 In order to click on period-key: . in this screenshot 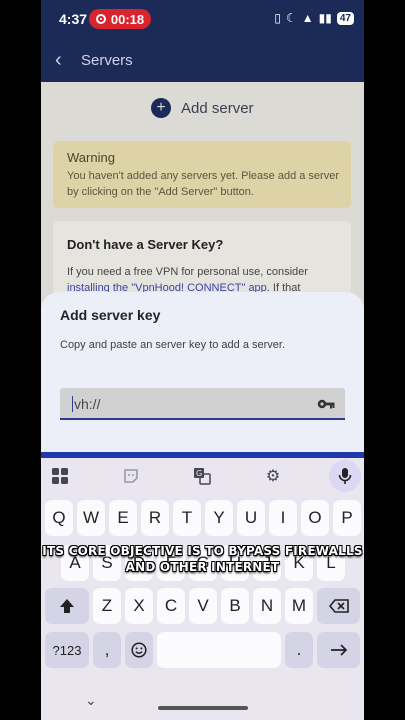, I will do `click(299, 650)`.